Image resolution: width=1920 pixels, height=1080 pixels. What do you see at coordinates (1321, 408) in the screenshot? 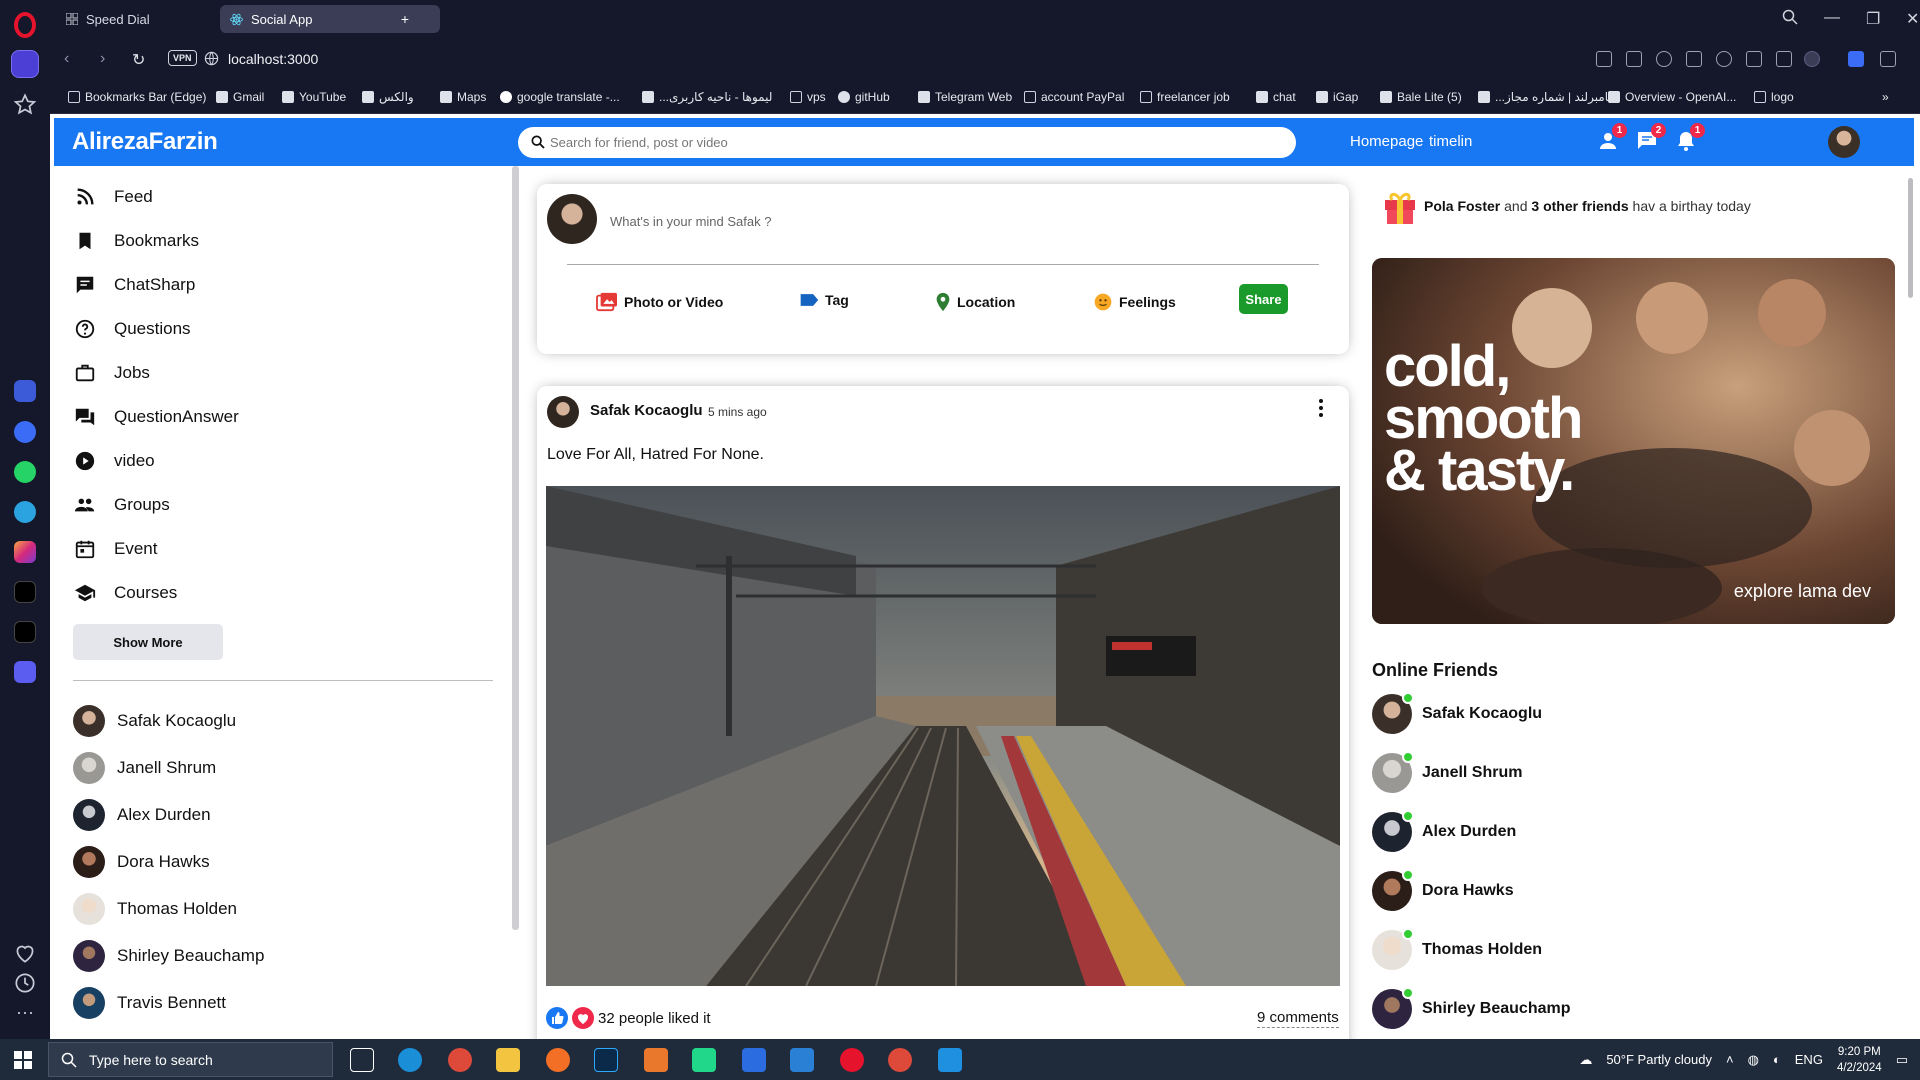
I see `more-vert-icon` at bounding box center [1321, 408].